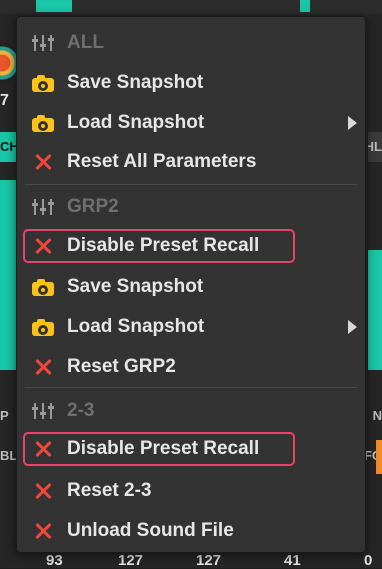 The height and width of the screenshot is (569, 382). Describe the element at coordinates (8, 147) in the screenshot. I see `background-channel-button: CH` at that location.